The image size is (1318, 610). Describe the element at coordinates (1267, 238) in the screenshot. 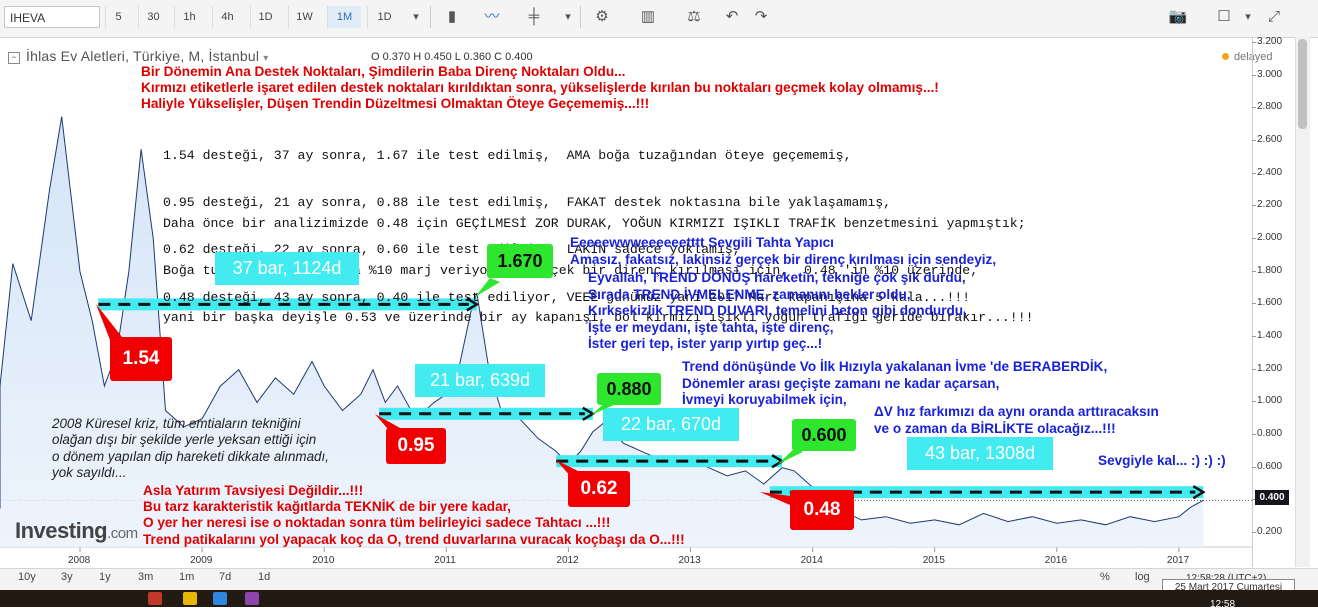

I see `y-tick-label: 2.000` at that location.